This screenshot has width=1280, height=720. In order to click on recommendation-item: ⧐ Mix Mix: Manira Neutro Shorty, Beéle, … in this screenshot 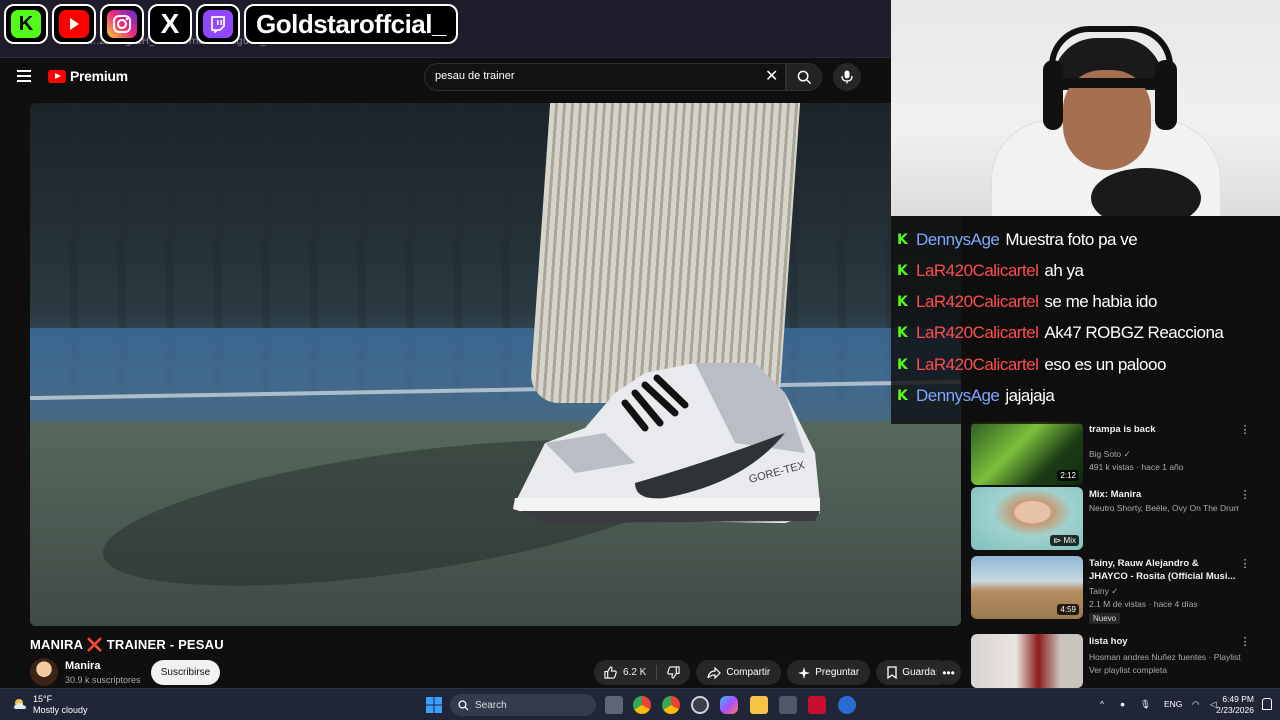, I will do `click(1121, 521)`.